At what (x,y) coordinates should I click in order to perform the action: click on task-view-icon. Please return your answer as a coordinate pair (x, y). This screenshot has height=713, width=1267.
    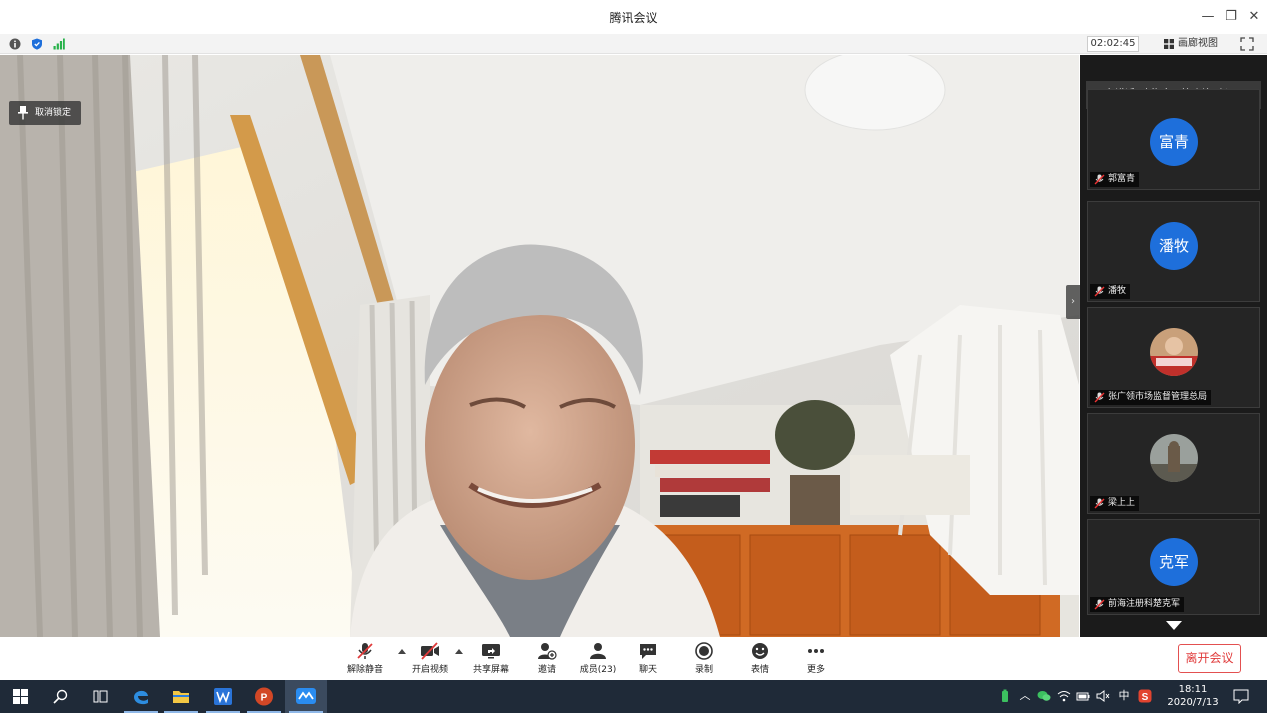
    Looking at the image, I should click on (101, 696).